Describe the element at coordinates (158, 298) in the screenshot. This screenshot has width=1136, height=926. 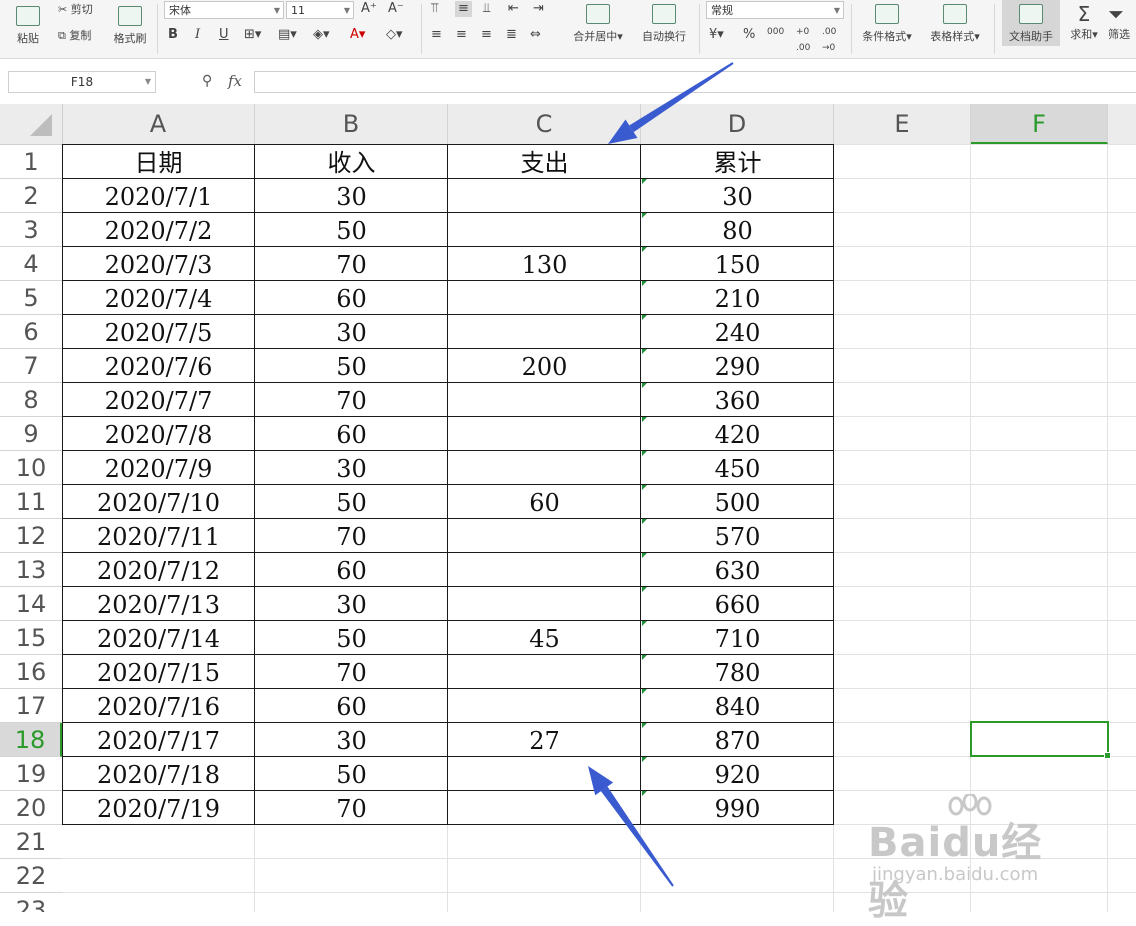
I see `table-cell: 2020/7/4` at that location.